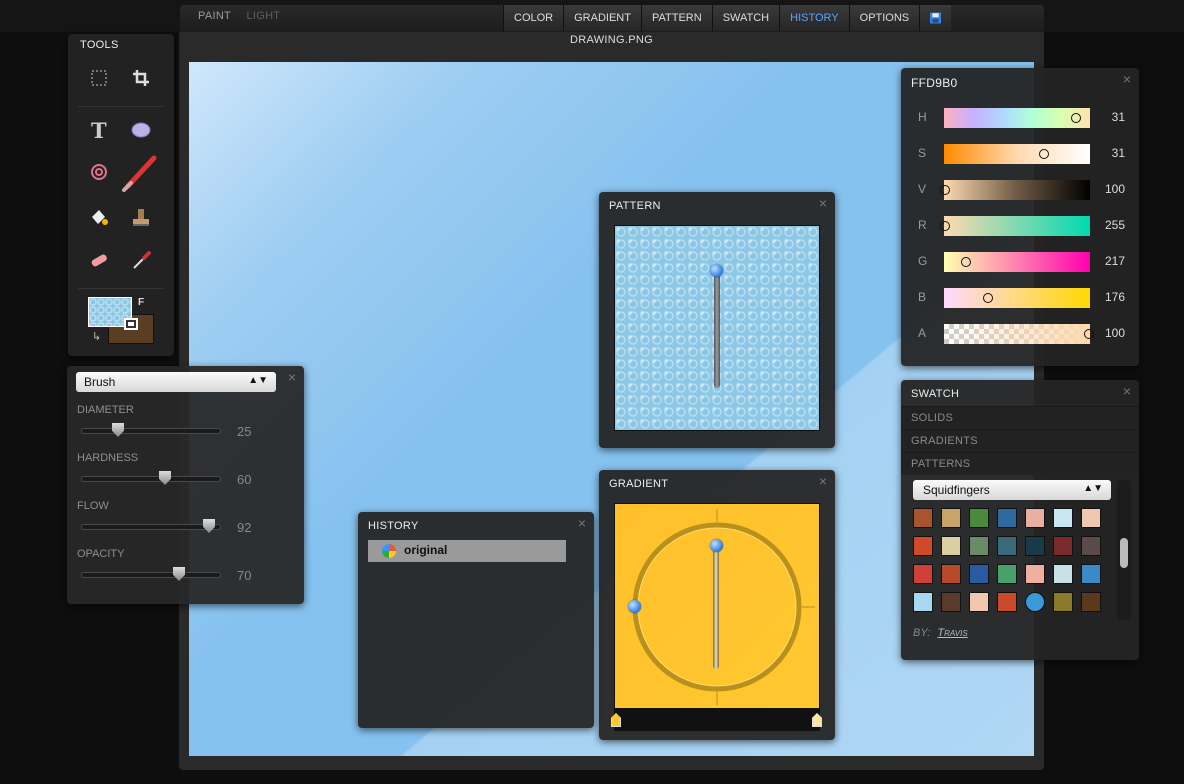 Image resolution: width=1184 pixels, height=784 pixels. I want to click on pattern-set-select: Squidfingers ▲▼, so click(1012, 490).